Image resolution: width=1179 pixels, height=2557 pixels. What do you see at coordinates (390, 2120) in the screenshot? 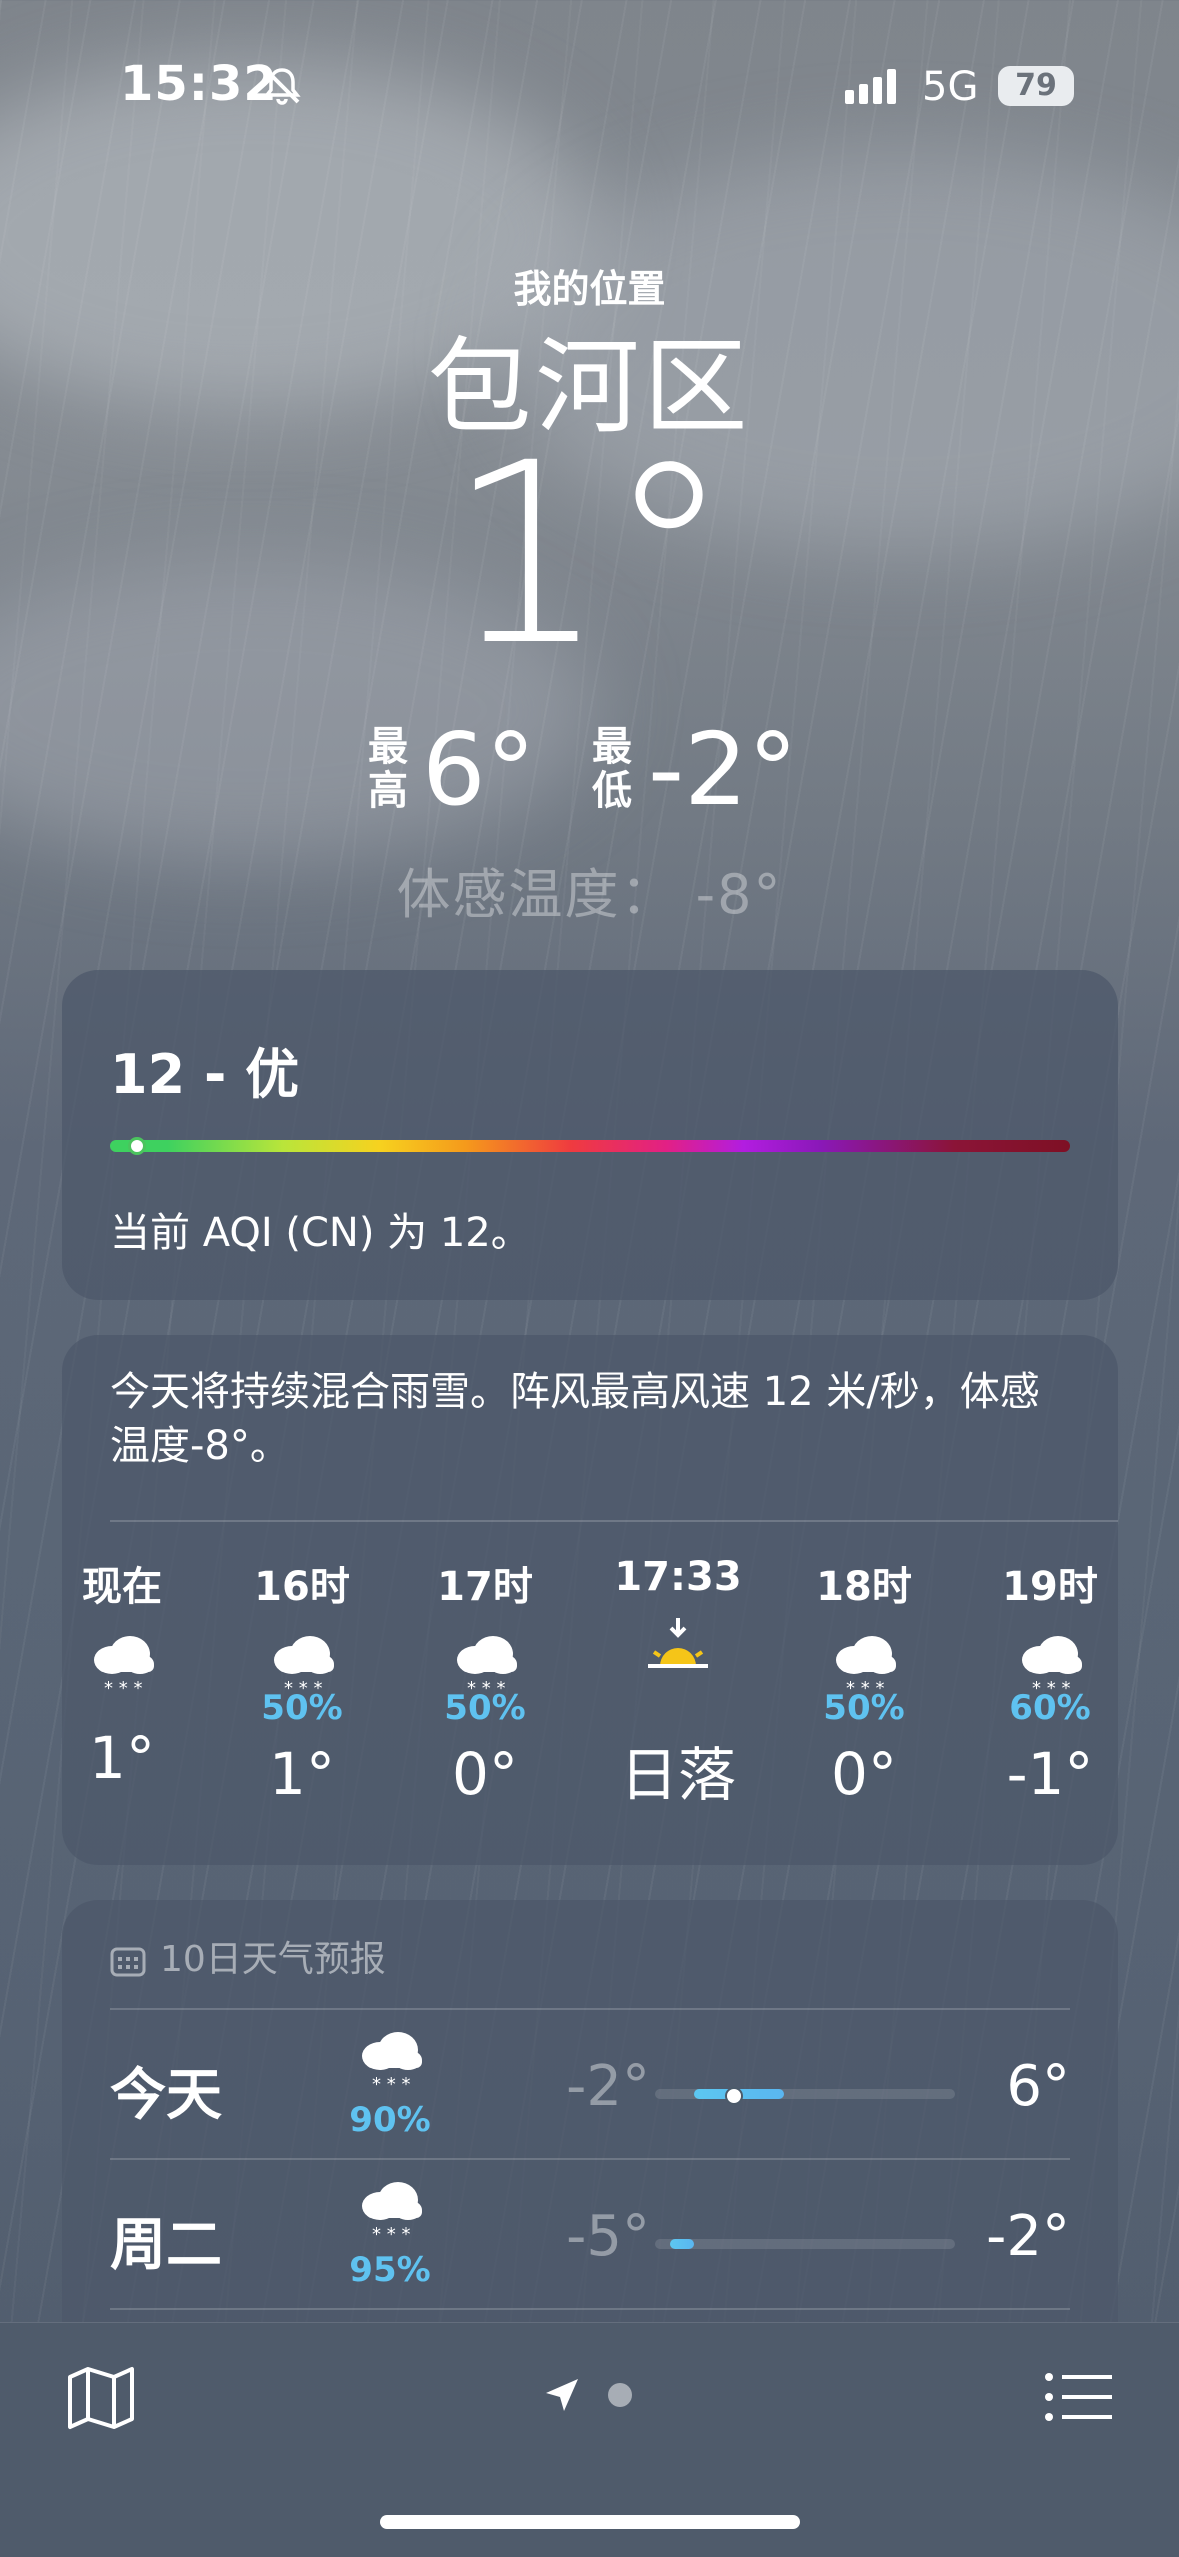
I see `day-precip: 90%` at bounding box center [390, 2120].